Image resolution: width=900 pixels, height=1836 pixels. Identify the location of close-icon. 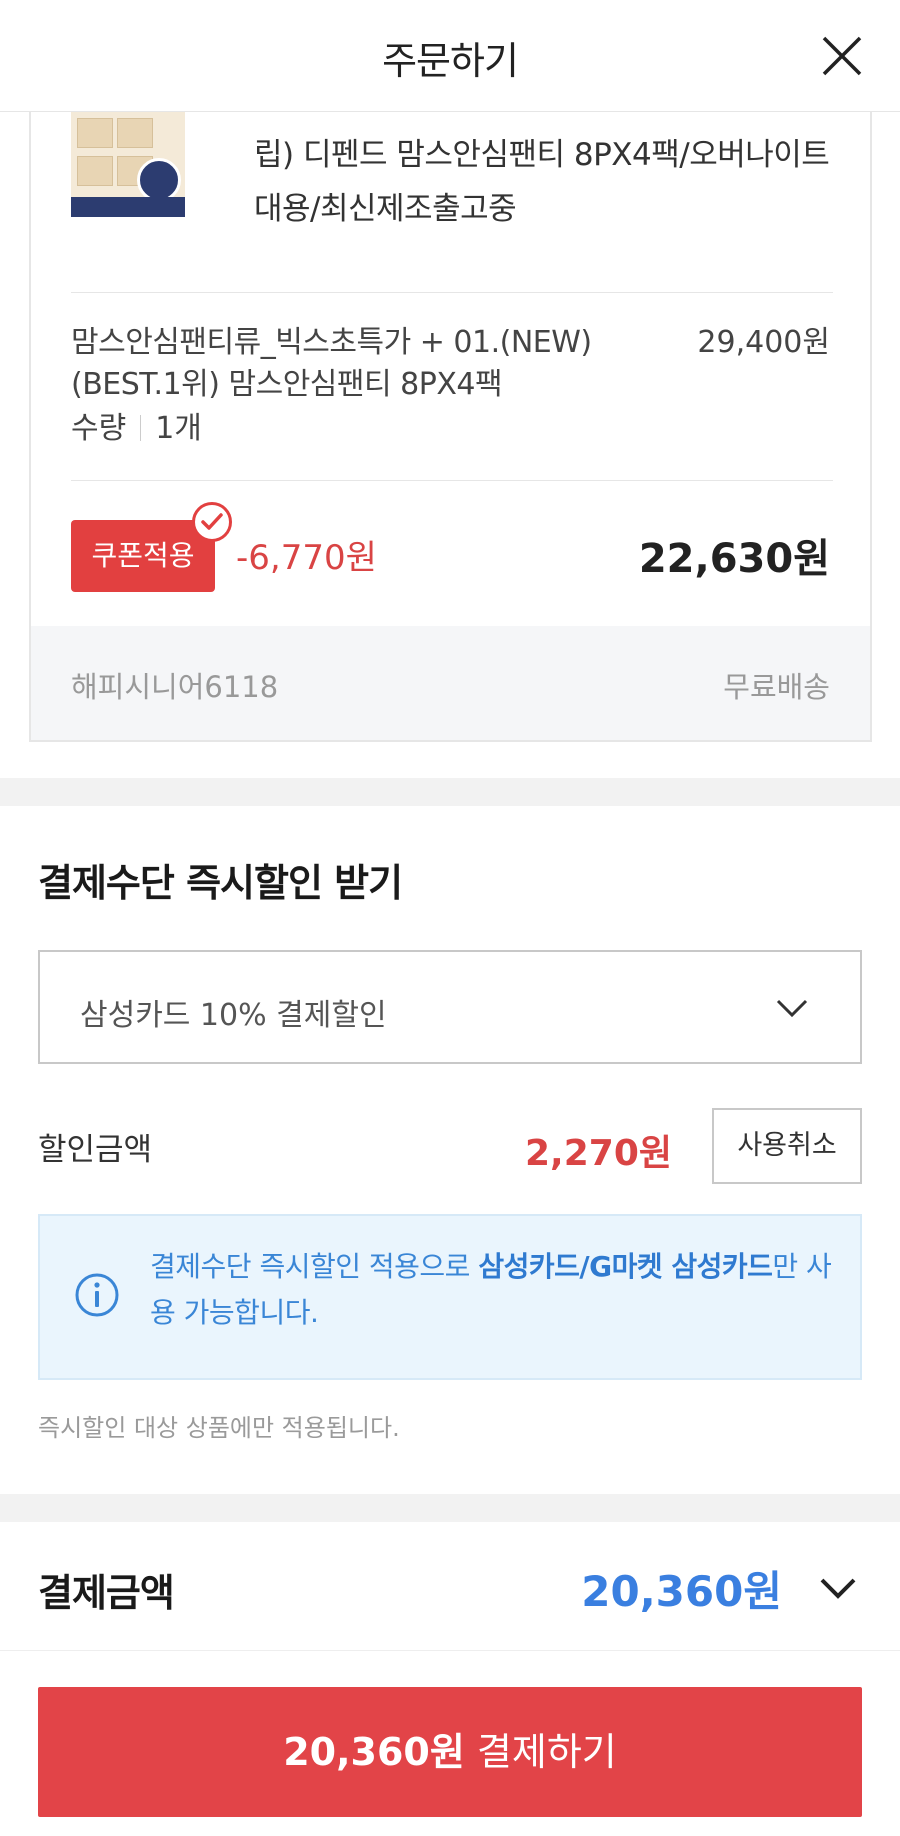
(842, 56).